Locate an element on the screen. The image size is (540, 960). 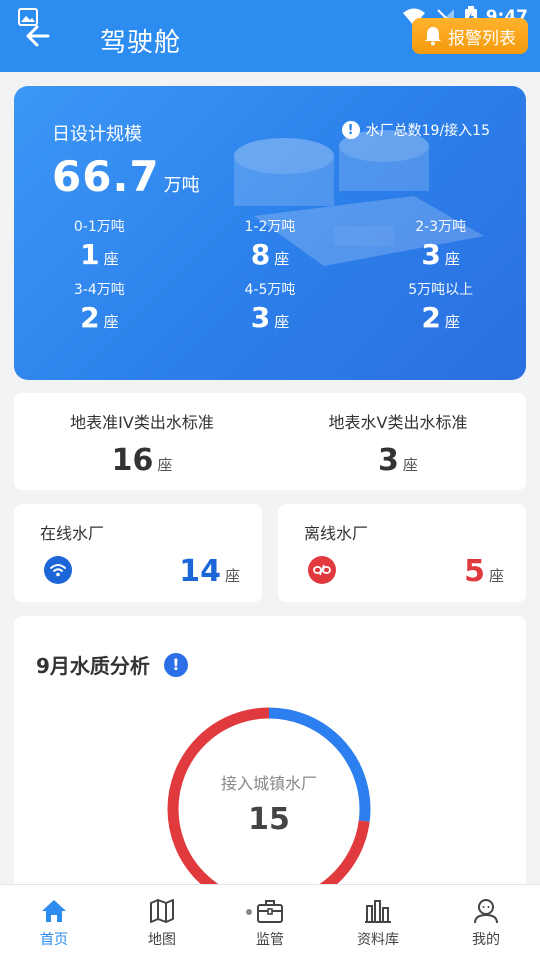
back-button is located at coordinates (39, 37).